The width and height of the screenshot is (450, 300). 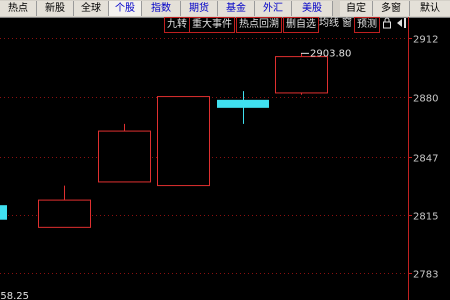 I want to click on tab-forex: 外汇, so click(x=273, y=8).